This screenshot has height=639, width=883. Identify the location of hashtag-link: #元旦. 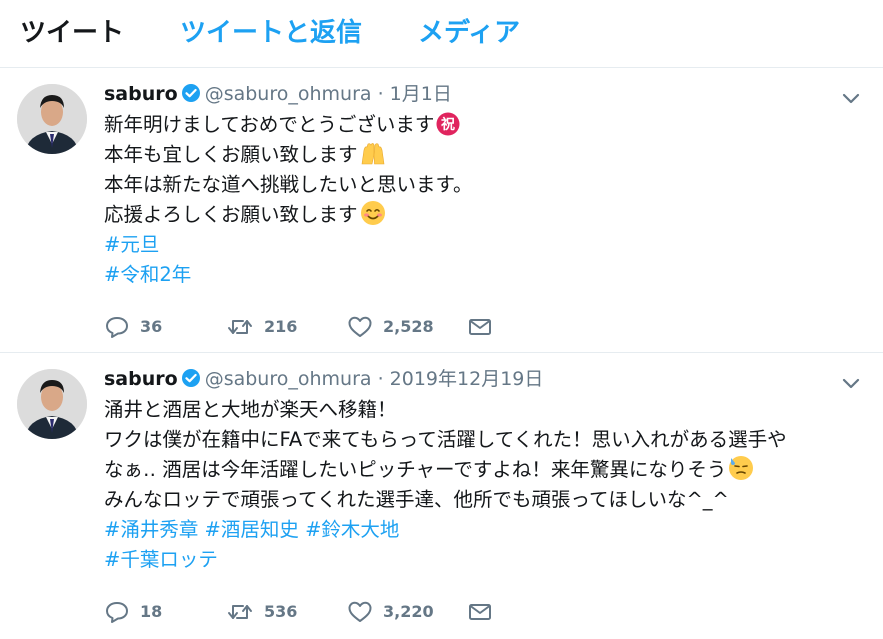
(131, 244).